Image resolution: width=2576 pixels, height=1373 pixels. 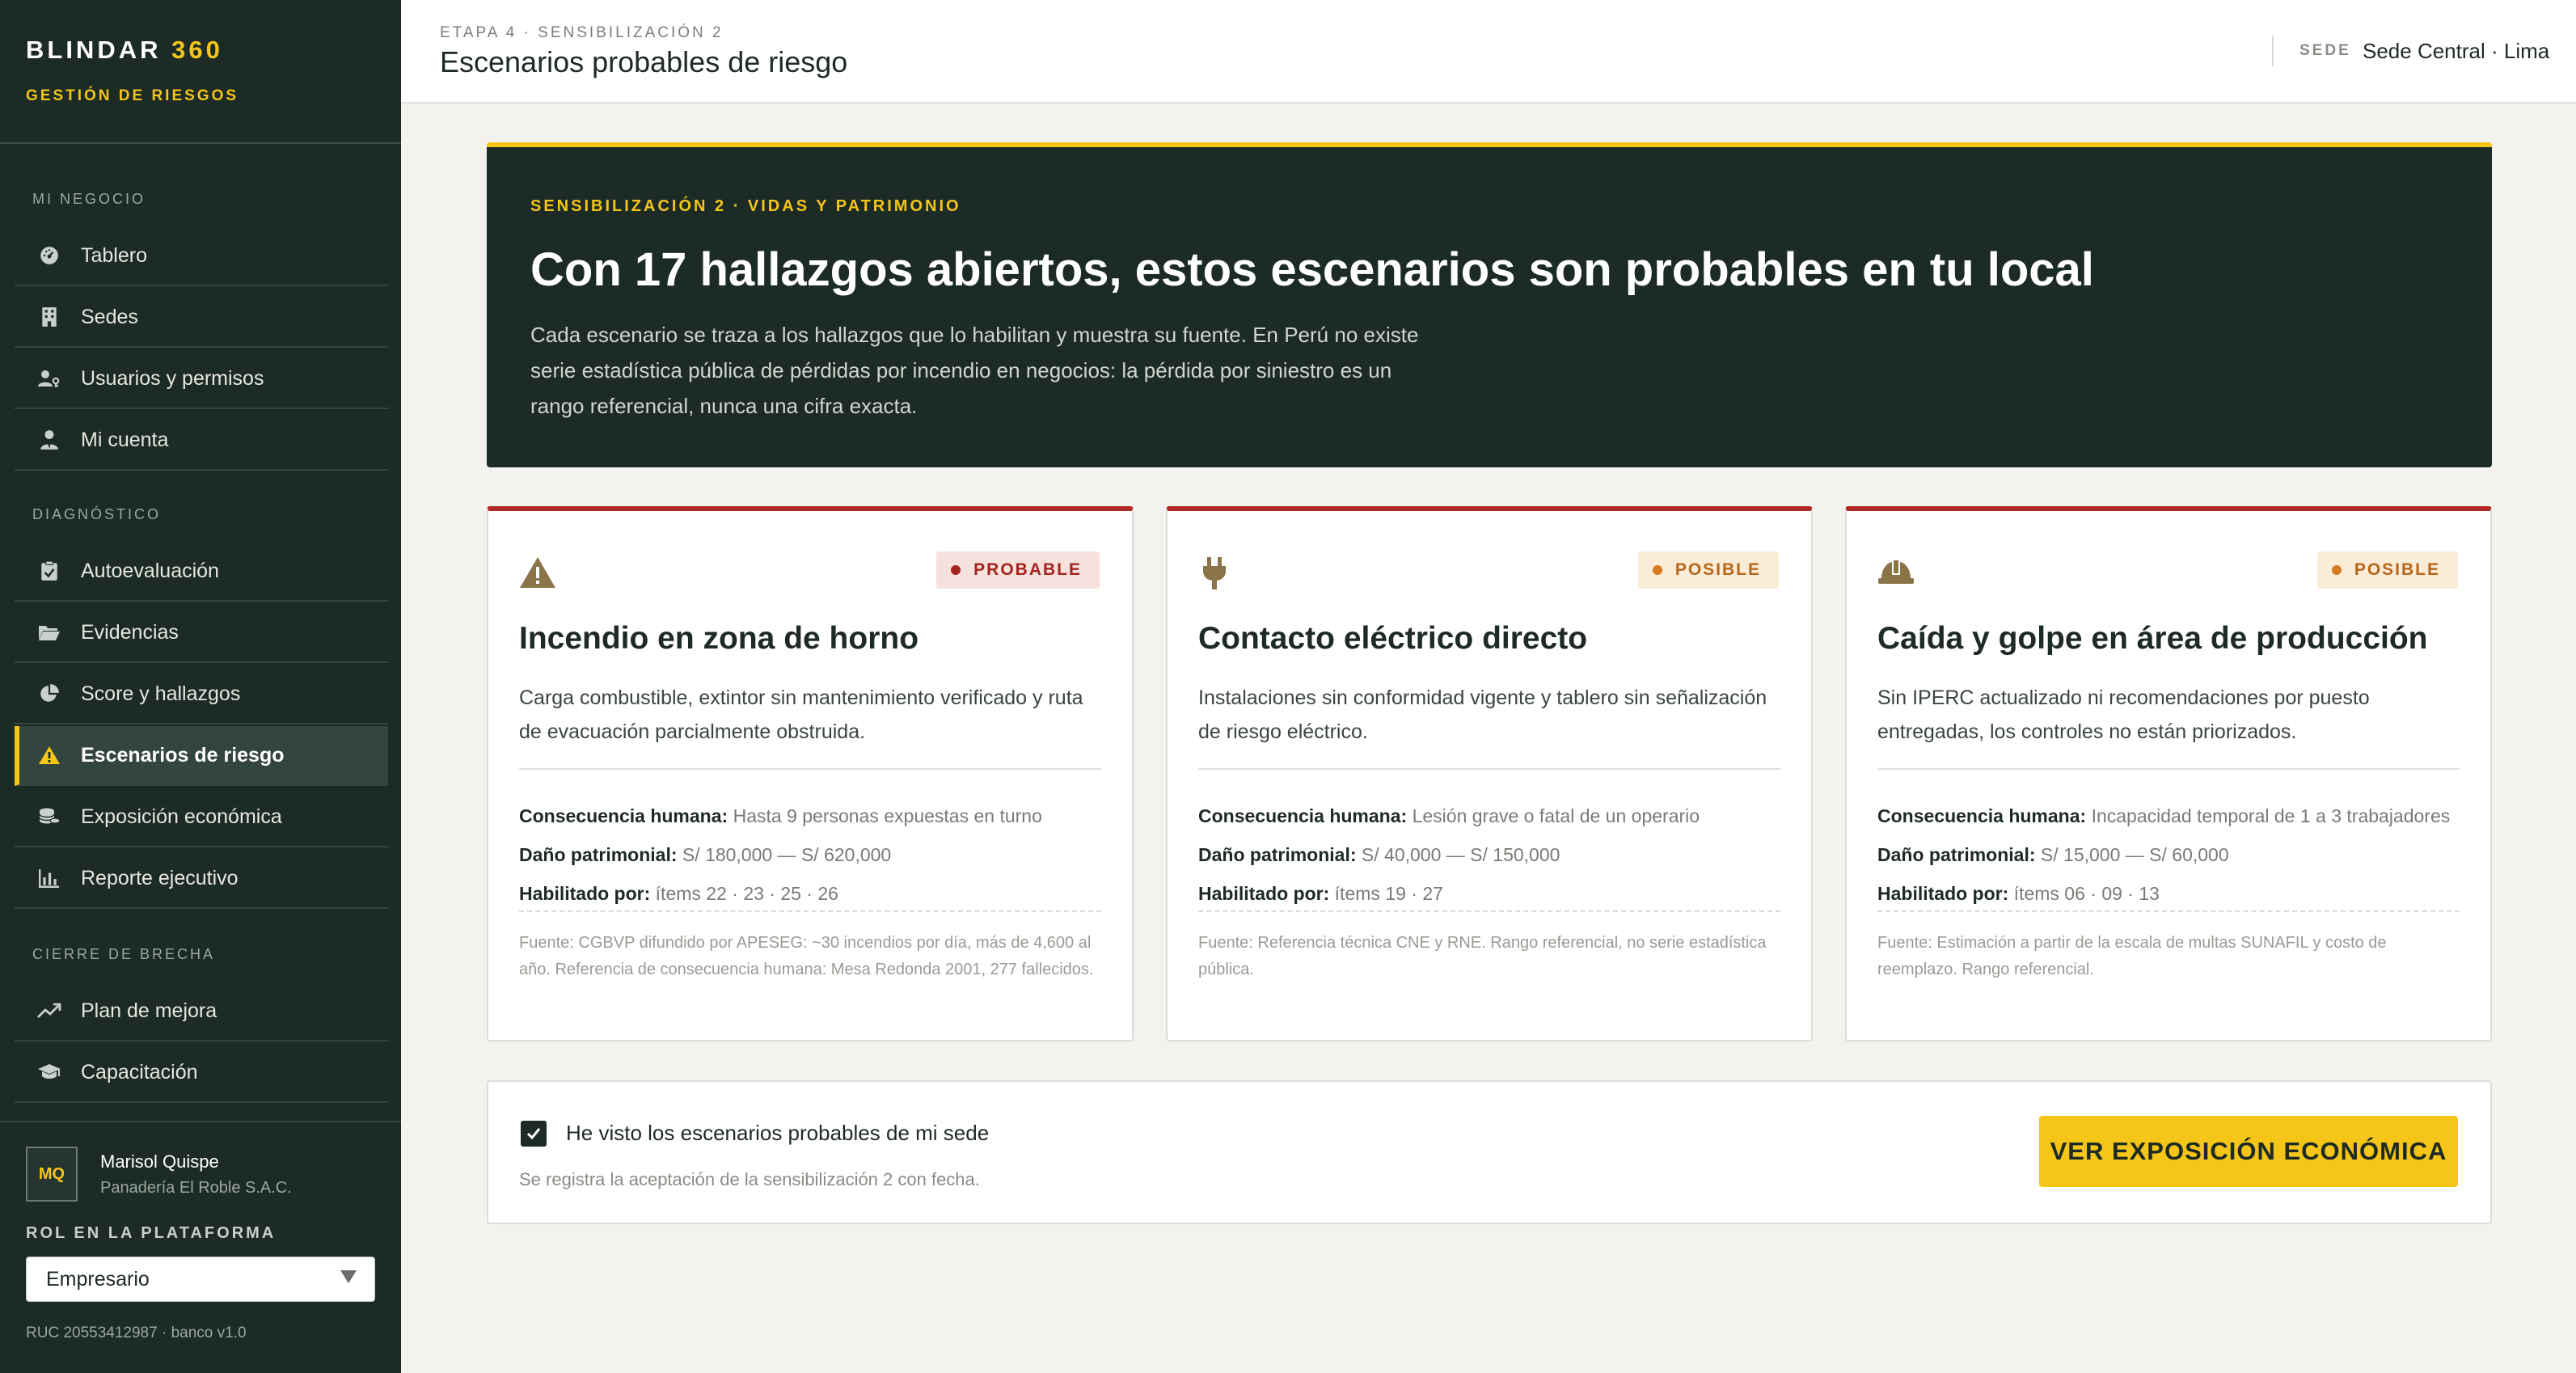 What do you see at coordinates (197, 50) in the screenshot?
I see `brand-version: 360` at bounding box center [197, 50].